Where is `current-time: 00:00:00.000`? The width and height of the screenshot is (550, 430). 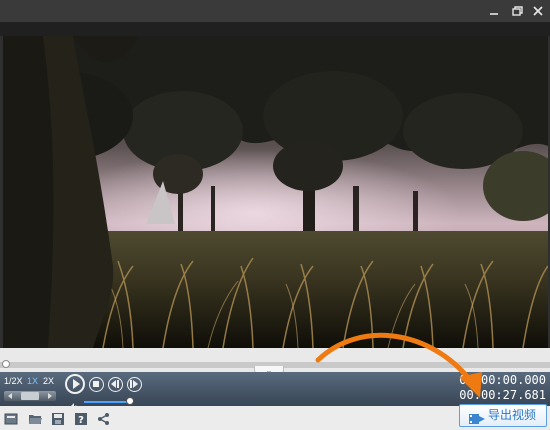 current-time: 00:00:00.000 is located at coordinates (502, 380).